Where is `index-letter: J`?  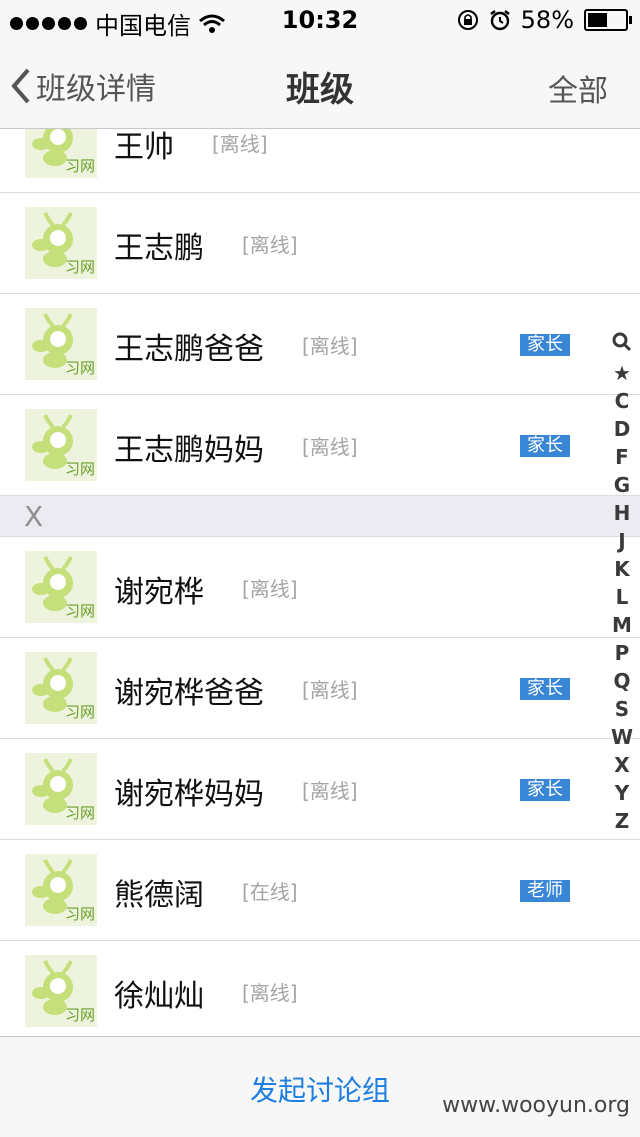 index-letter: J is located at coordinates (621, 541).